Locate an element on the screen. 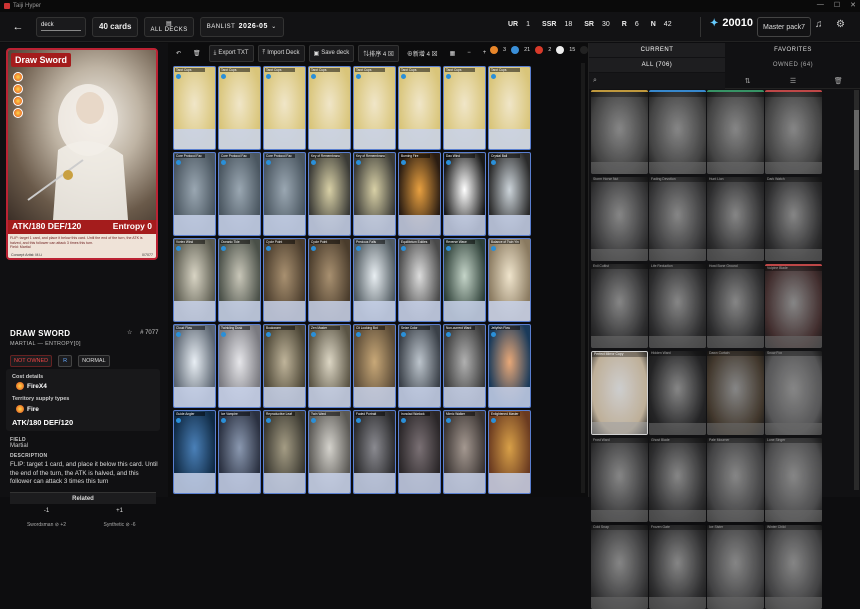 The image size is (860, 609). collection-card: Dawn Curtain is located at coordinates (735, 393).